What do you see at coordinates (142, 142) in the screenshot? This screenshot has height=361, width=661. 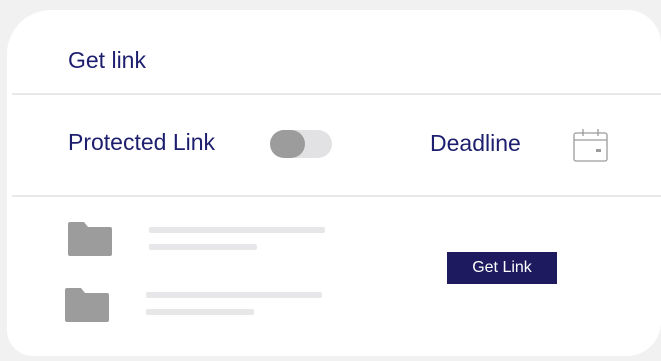 I see `protected-link-label: Protected Link` at bounding box center [142, 142].